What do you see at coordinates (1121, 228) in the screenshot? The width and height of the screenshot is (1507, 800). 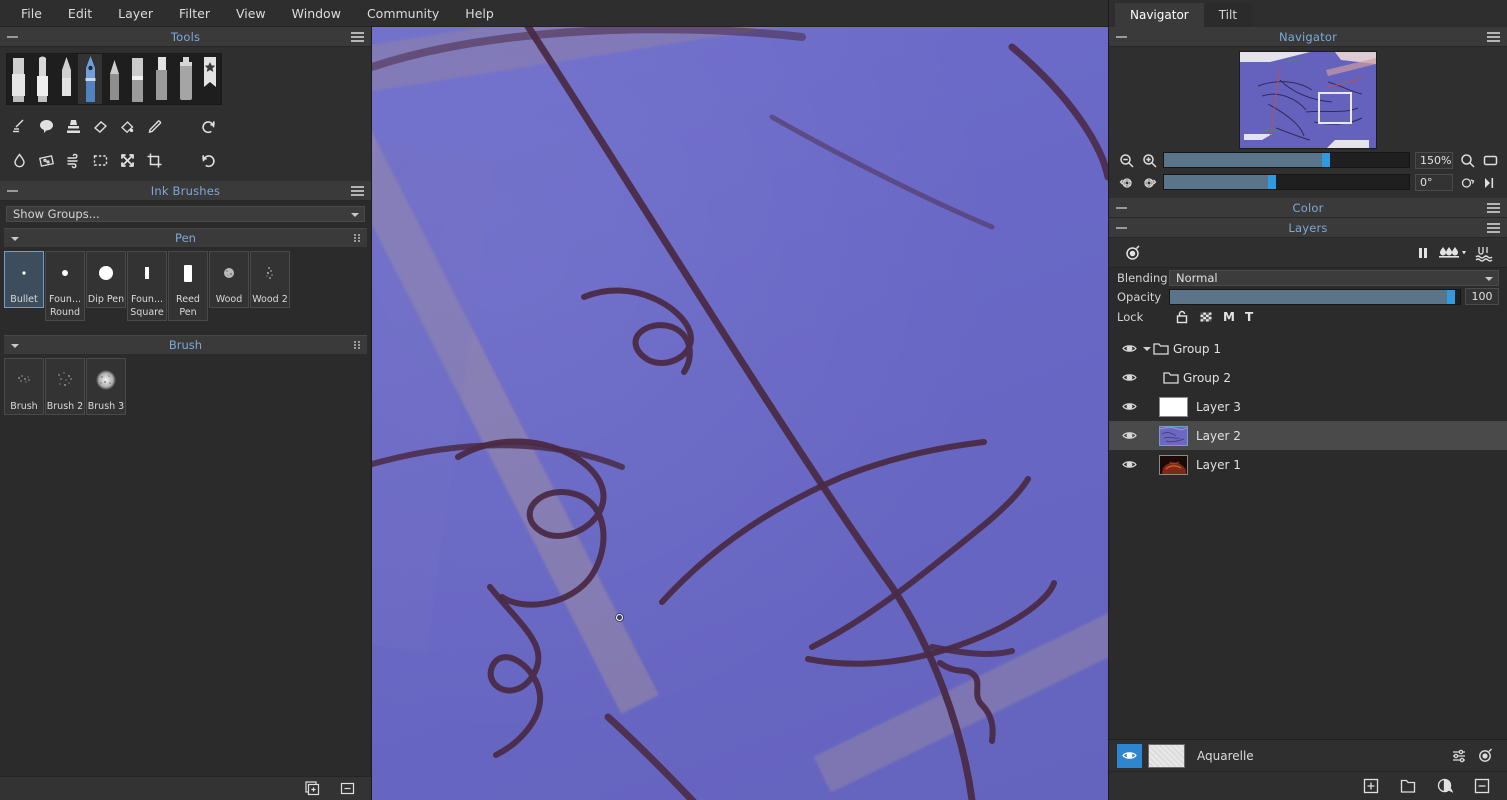 I see `collapse-icon-layers` at bounding box center [1121, 228].